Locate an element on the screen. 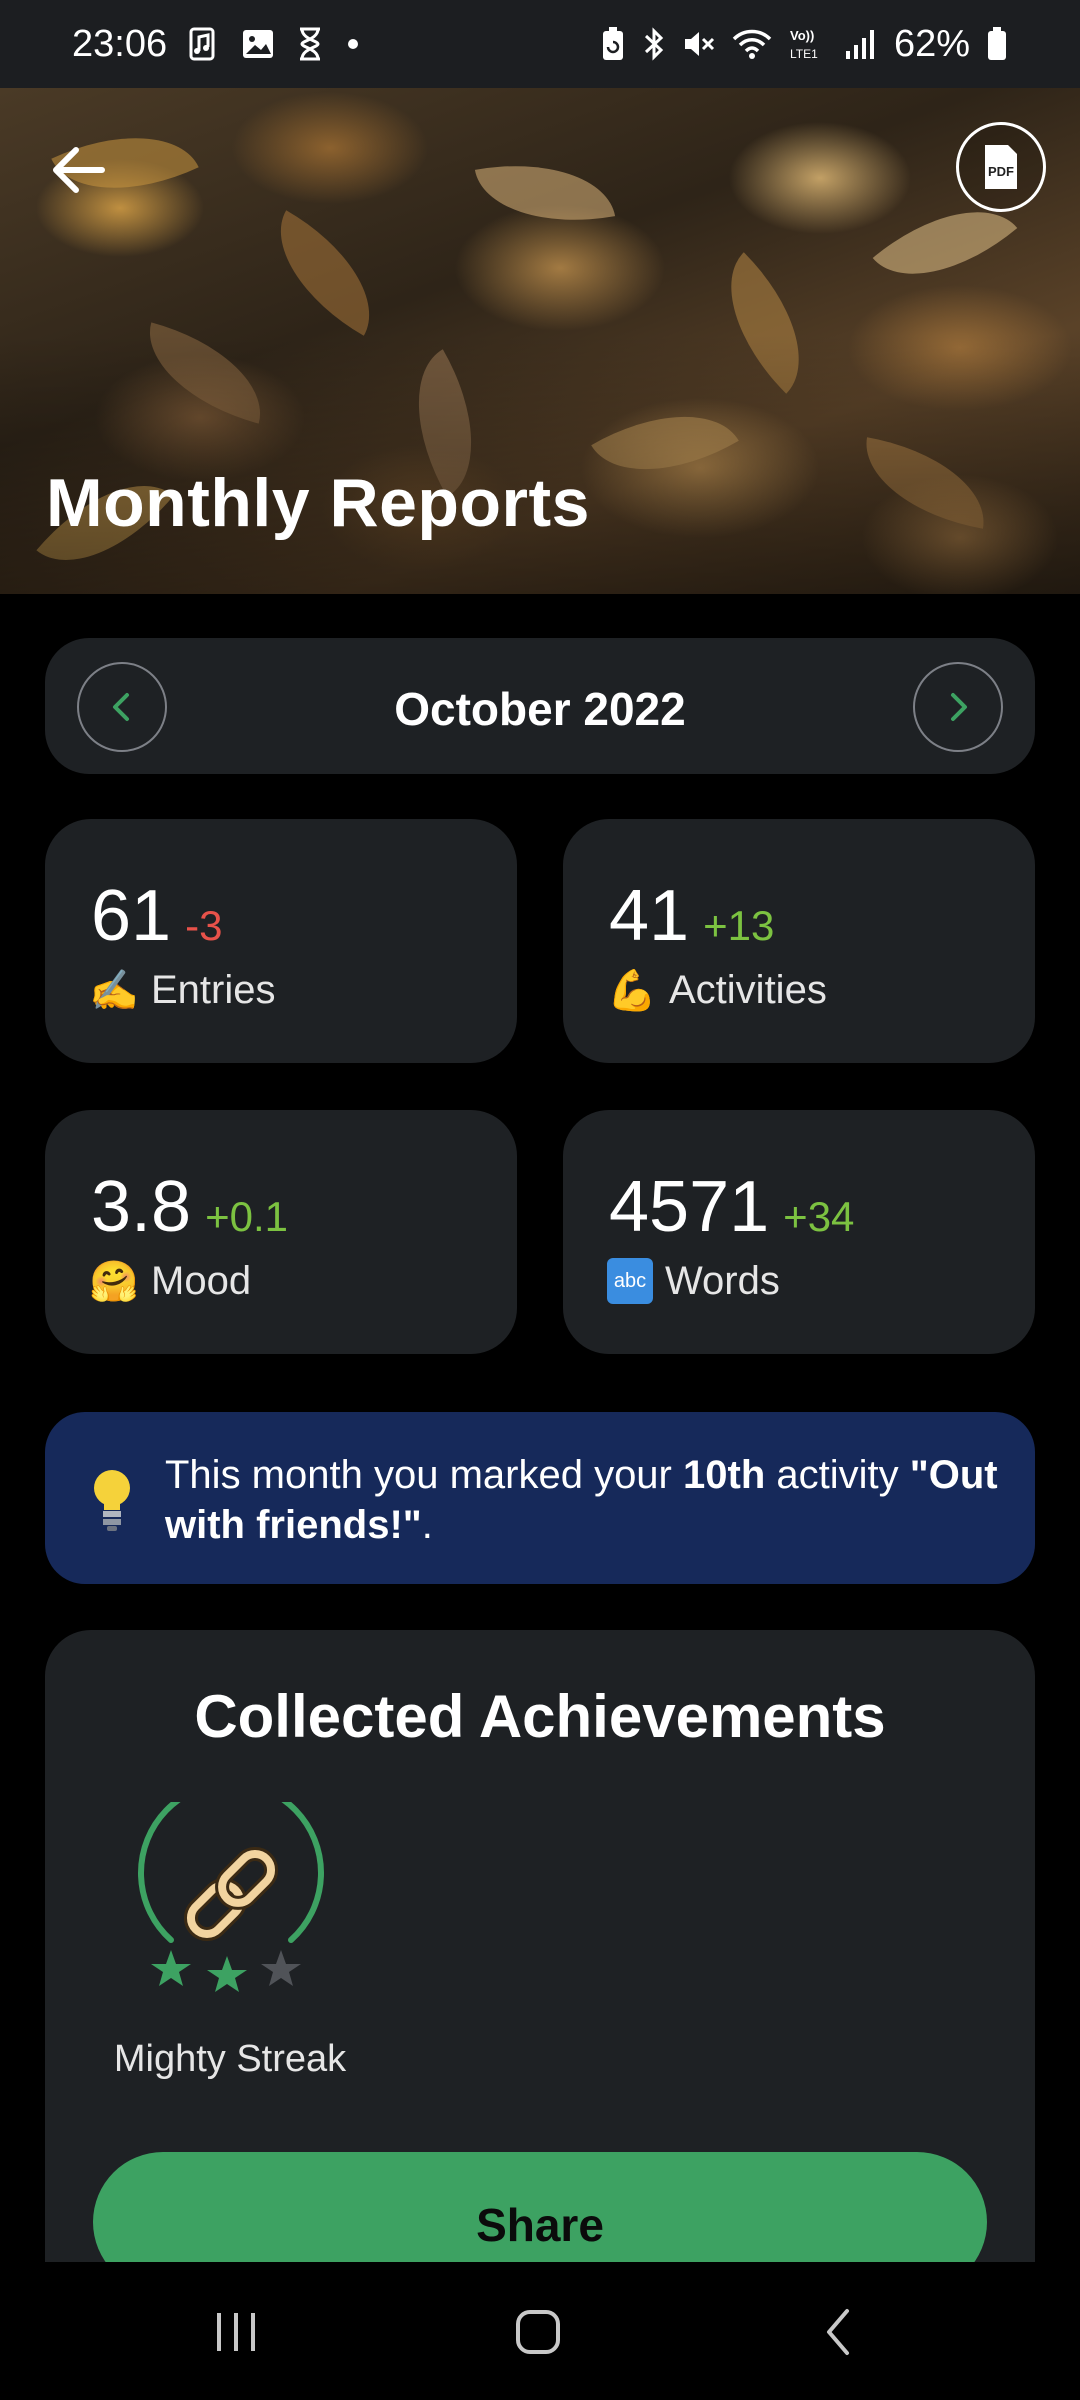 The height and width of the screenshot is (2400, 1080). wifi-icon is located at coordinates (752, 44).